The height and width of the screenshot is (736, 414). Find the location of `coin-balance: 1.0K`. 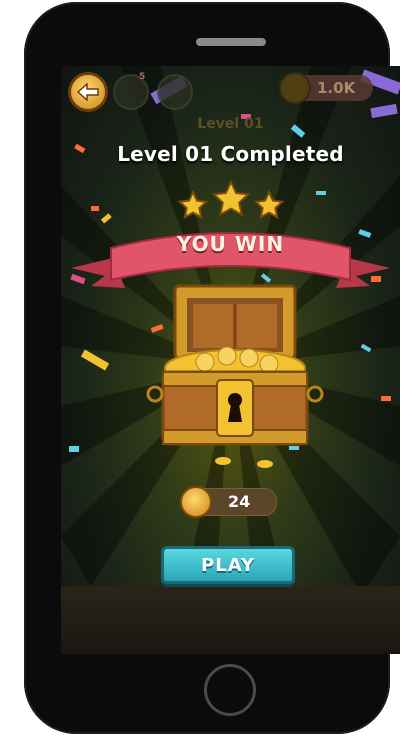

coin-balance: 1.0K is located at coordinates (326, 88).